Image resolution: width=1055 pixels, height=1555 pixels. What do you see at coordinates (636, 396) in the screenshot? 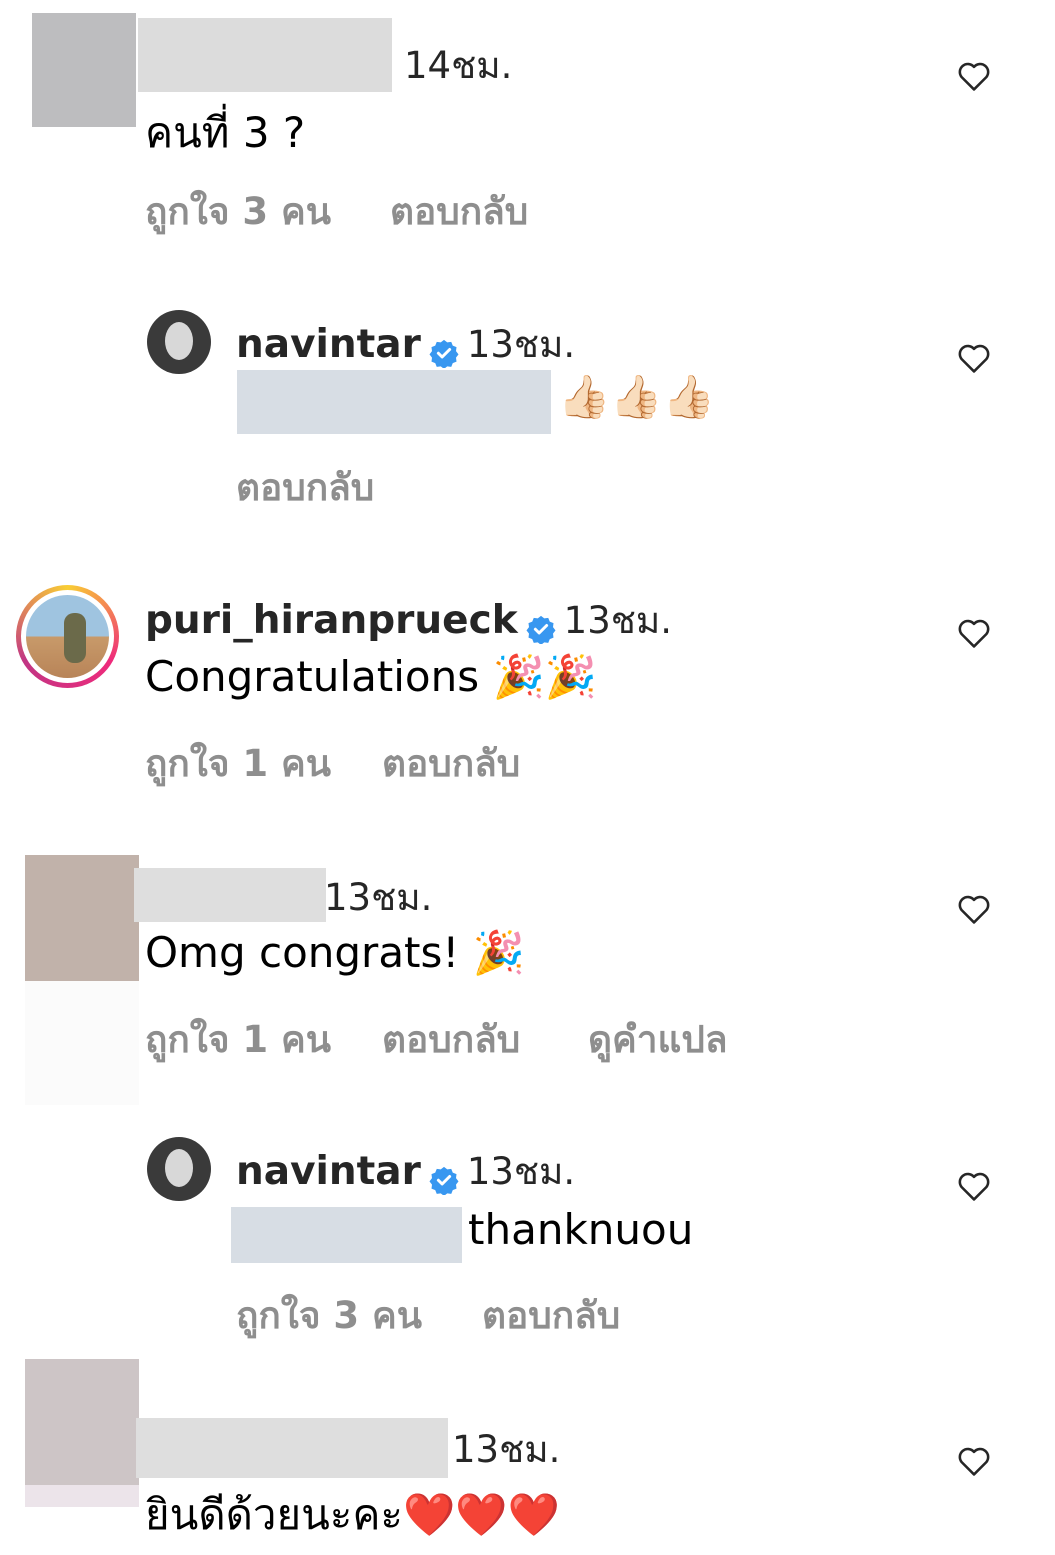
I see `comment-text: 👍🏻👍🏻👍🏻` at bounding box center [636, 396].